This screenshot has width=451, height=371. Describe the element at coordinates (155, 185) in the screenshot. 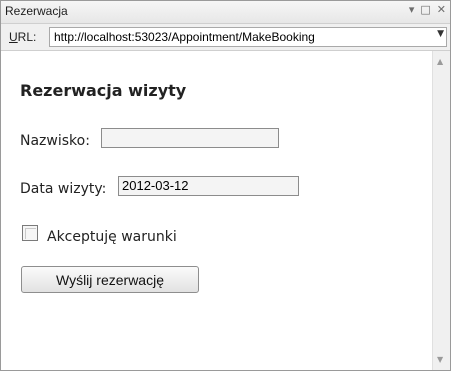

I see `date-input-value: 2012-03-12` at that location.